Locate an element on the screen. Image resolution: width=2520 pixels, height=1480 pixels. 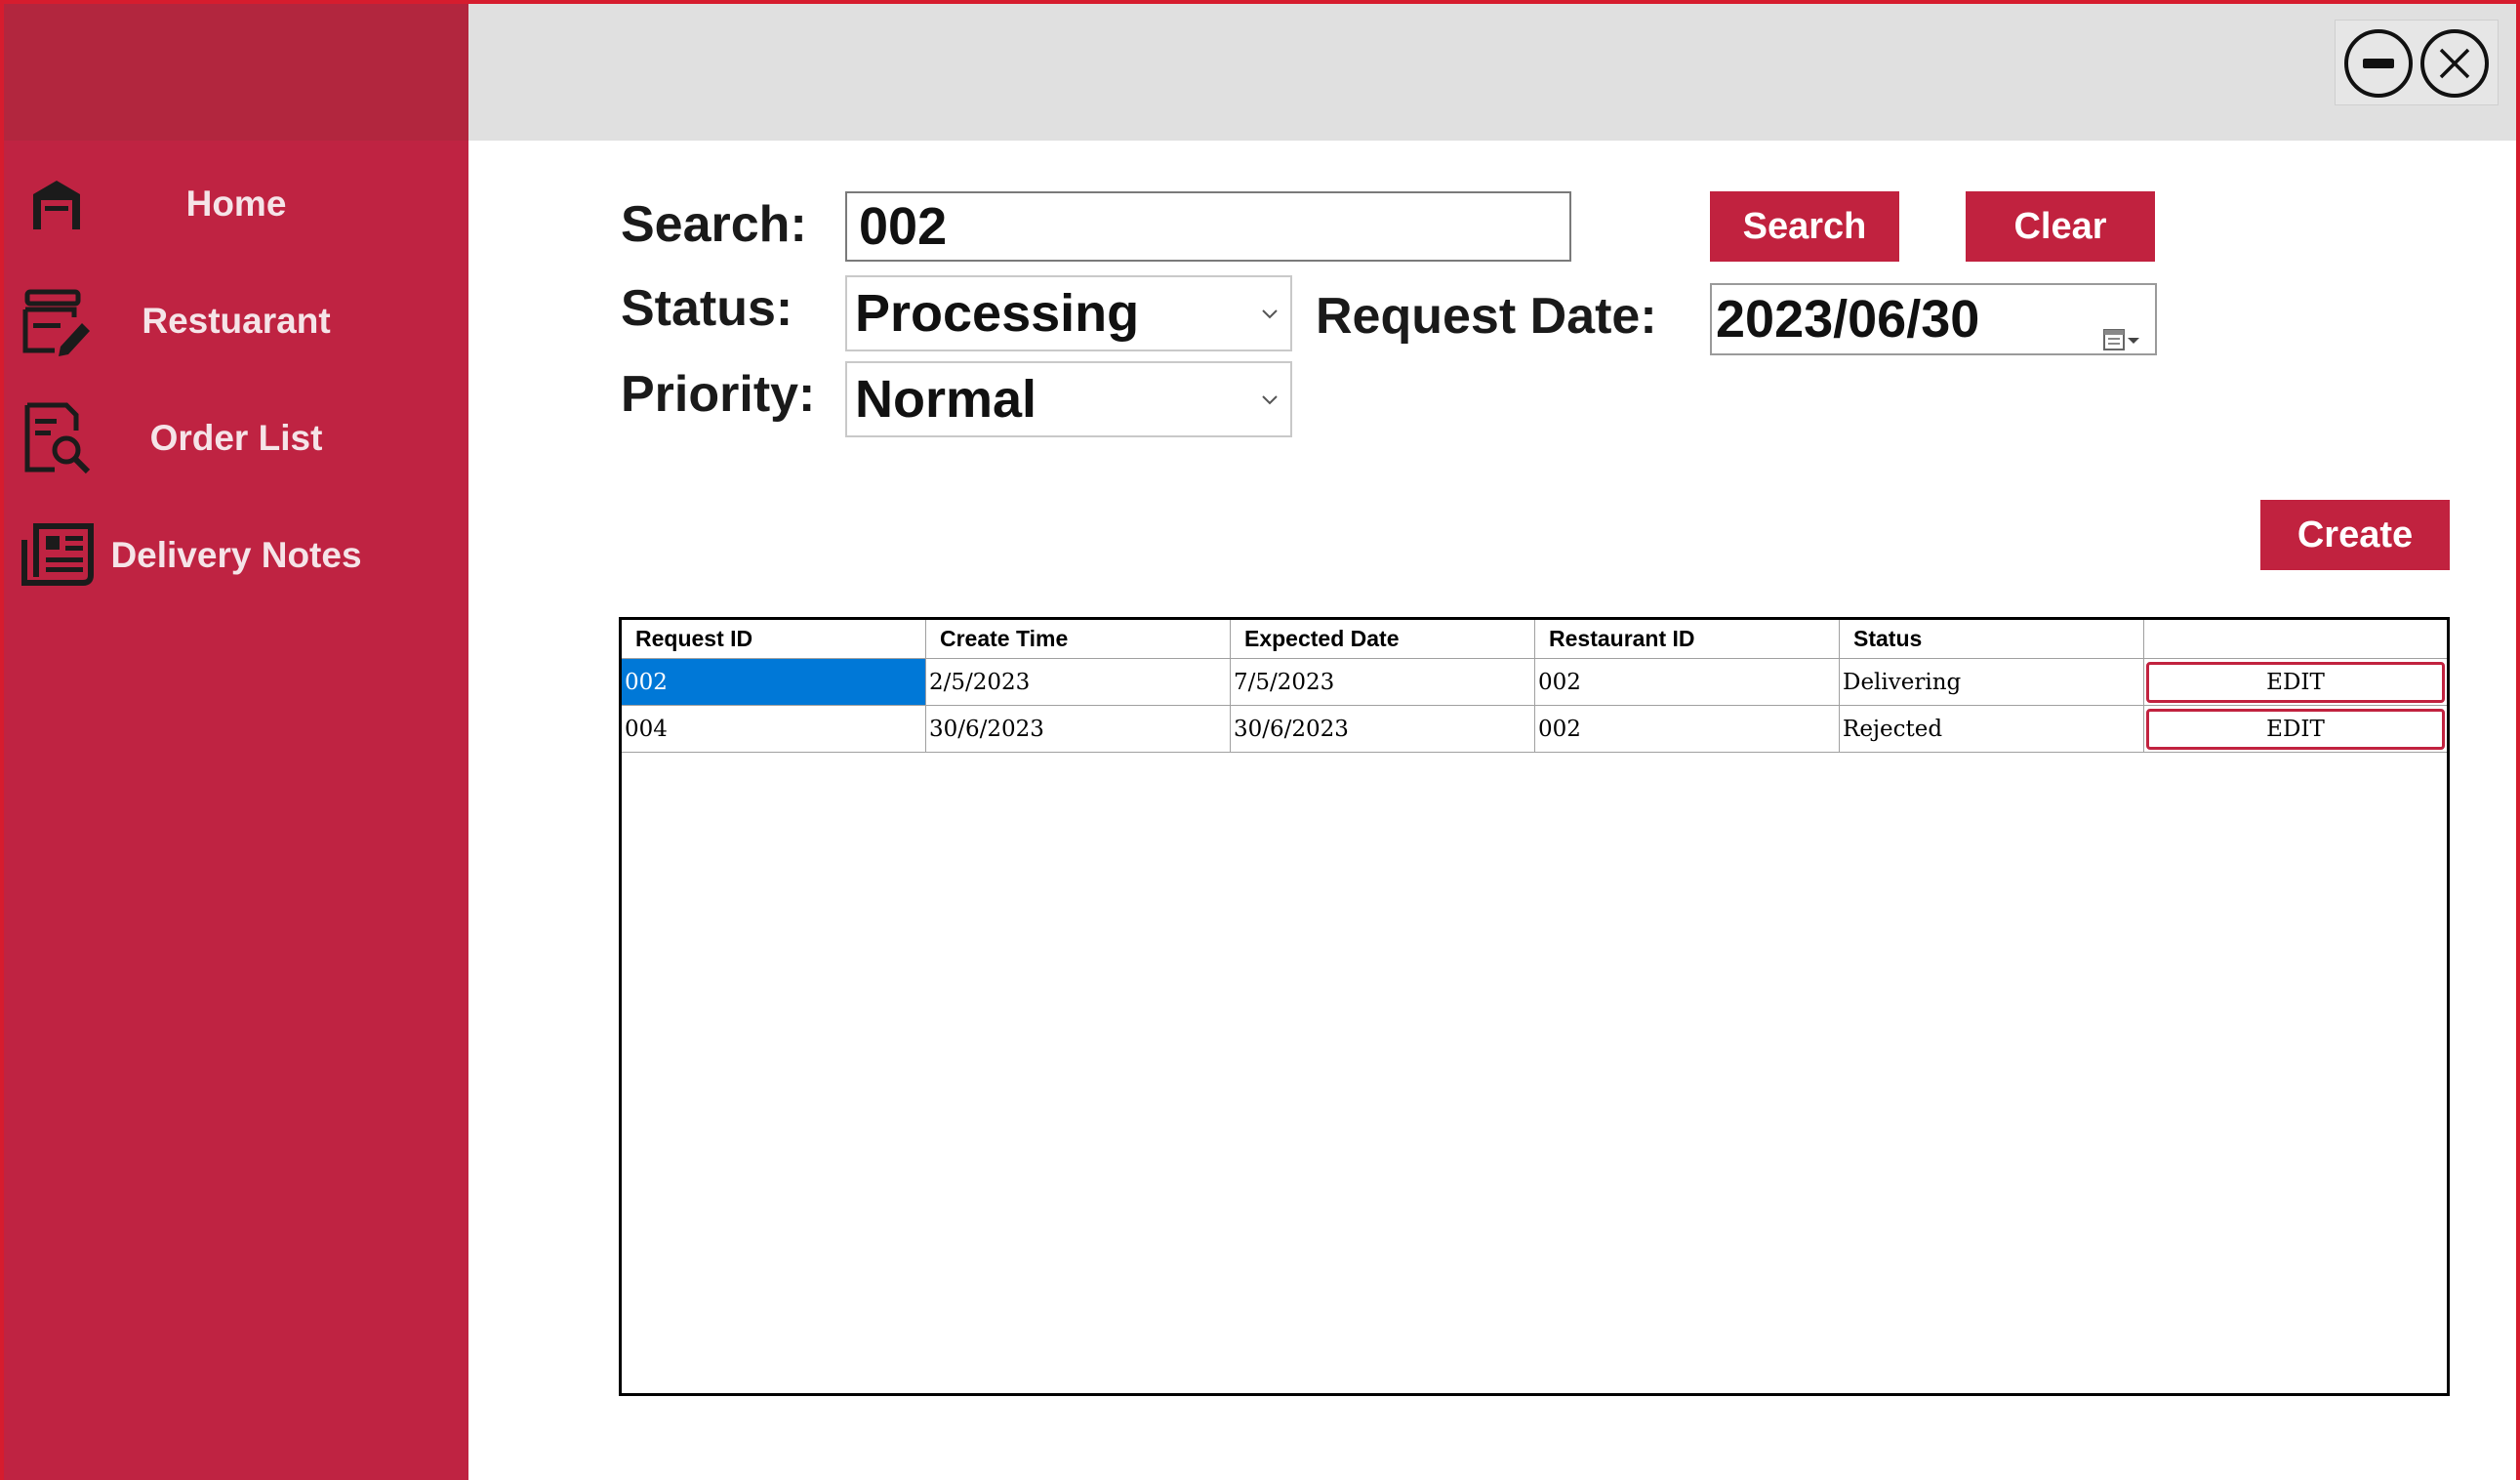
sidebar-item-label: Restuarant is located at coordinates (236, 321).